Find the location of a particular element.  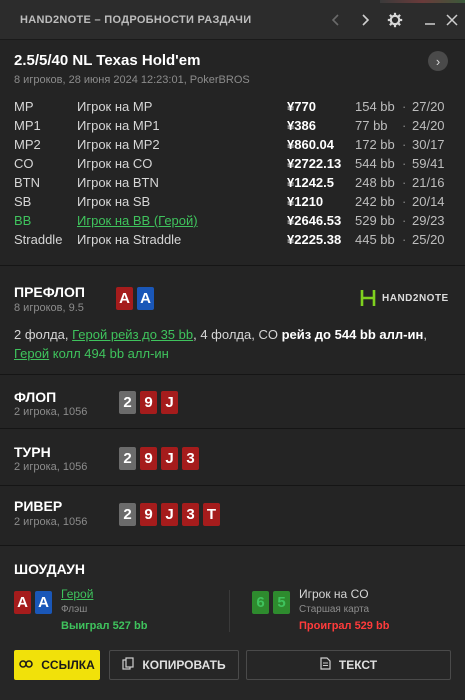

copy-button-label: КОПИРОВАТЬ is located at coordinates (184, 665).